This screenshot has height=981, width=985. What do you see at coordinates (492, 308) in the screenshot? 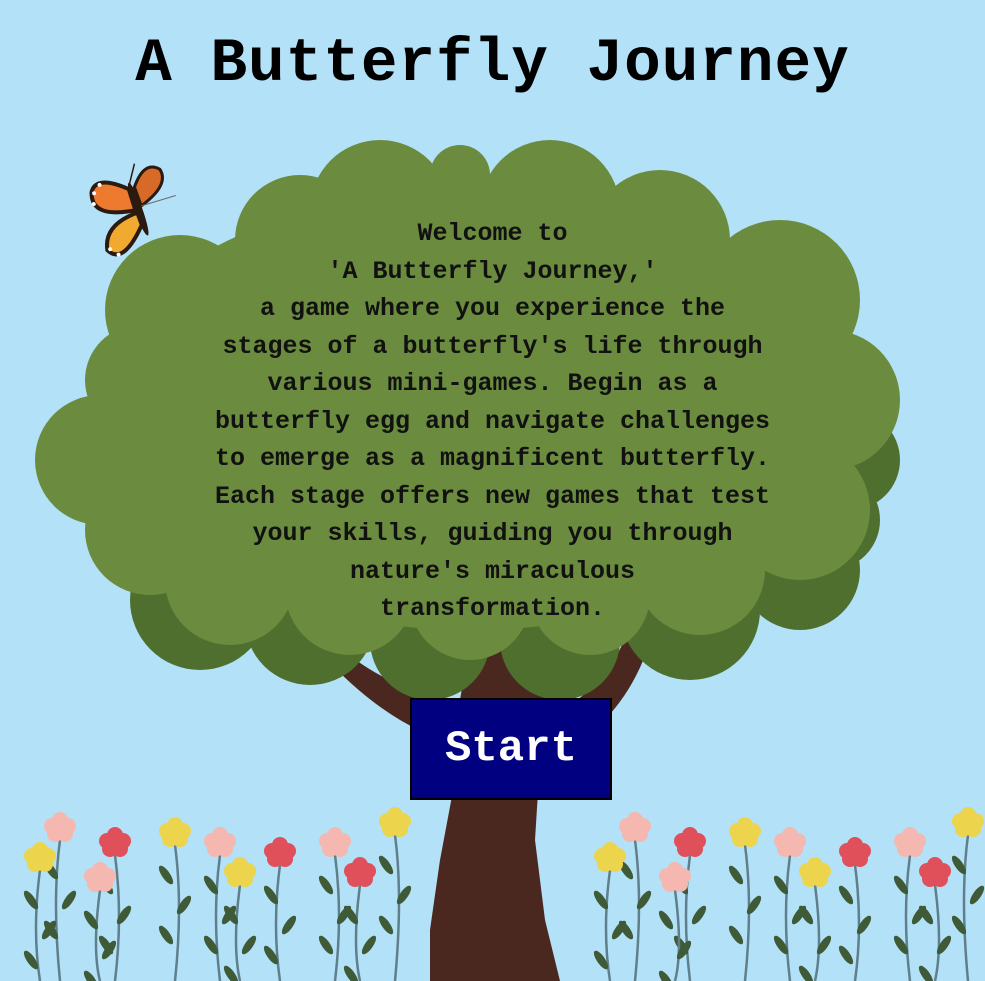
I see `intro-line: a game where you experience the` at bounding box center [492, 308].